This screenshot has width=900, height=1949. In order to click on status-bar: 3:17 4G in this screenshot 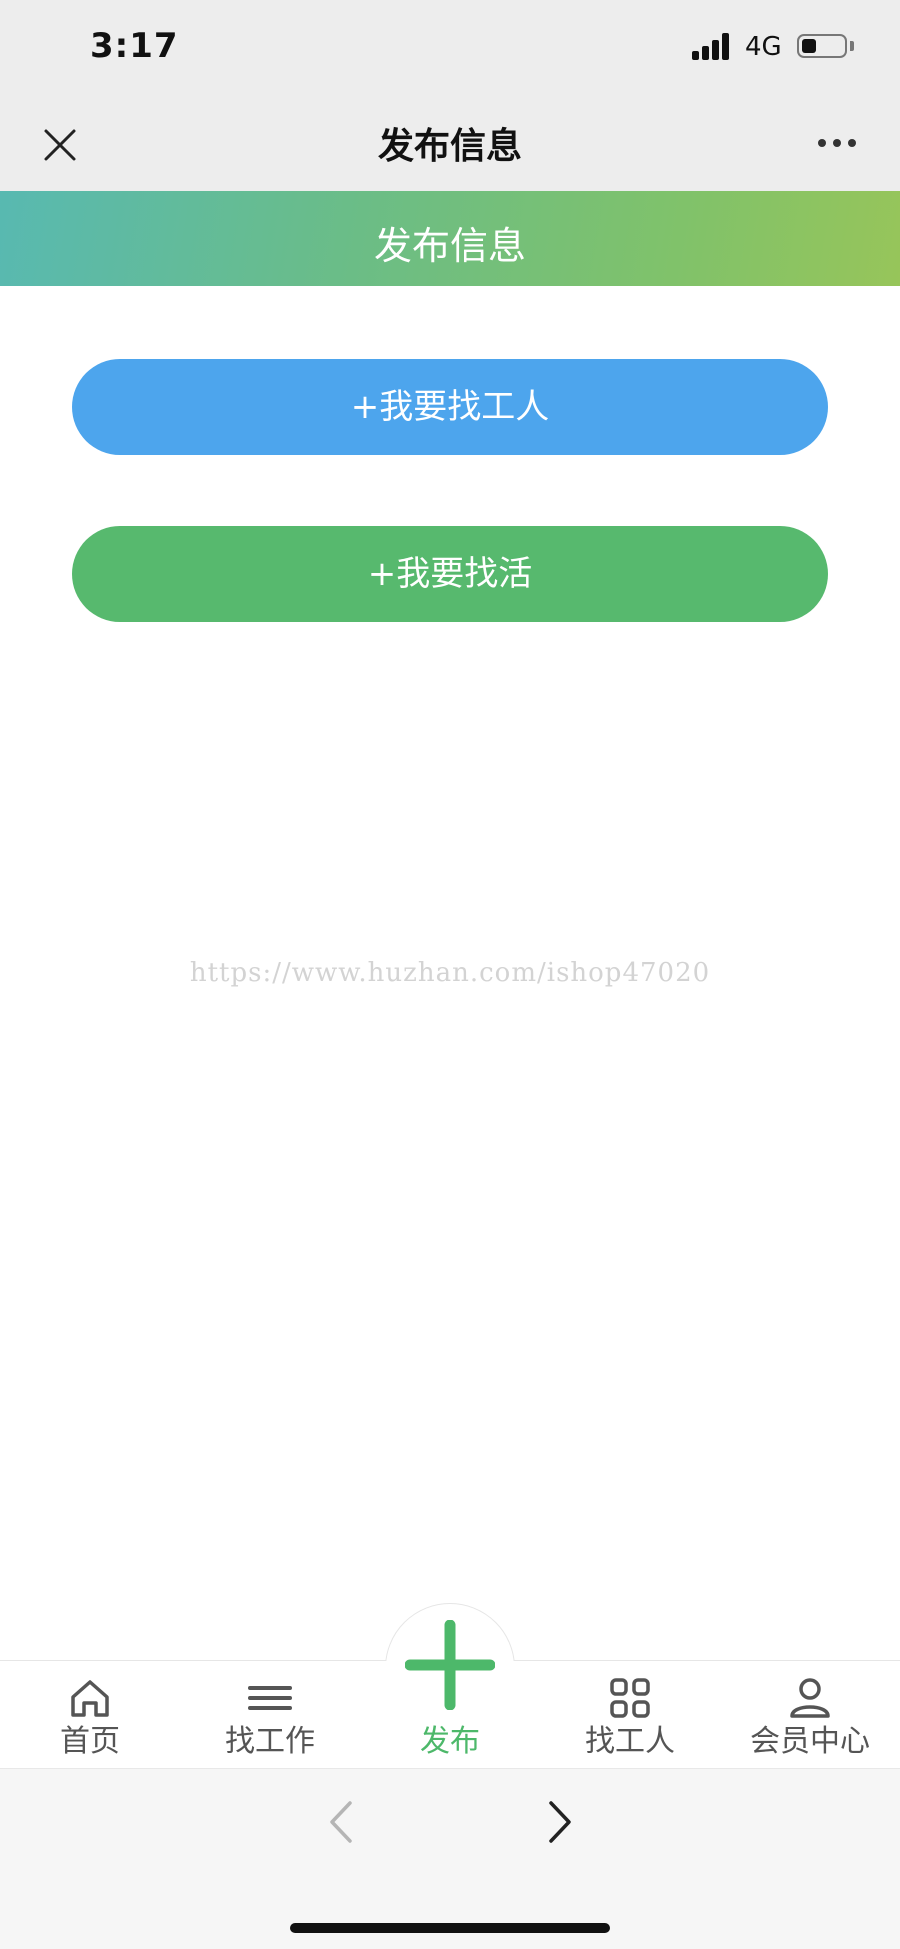, I will do `click(450, 47)`.